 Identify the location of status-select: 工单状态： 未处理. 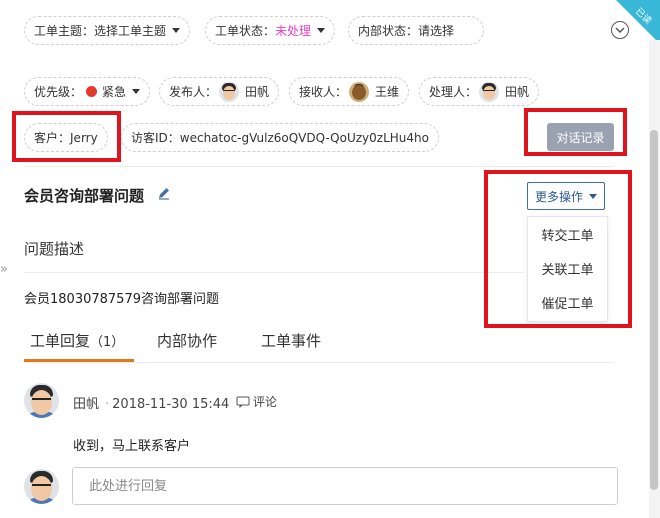
(270, 30).